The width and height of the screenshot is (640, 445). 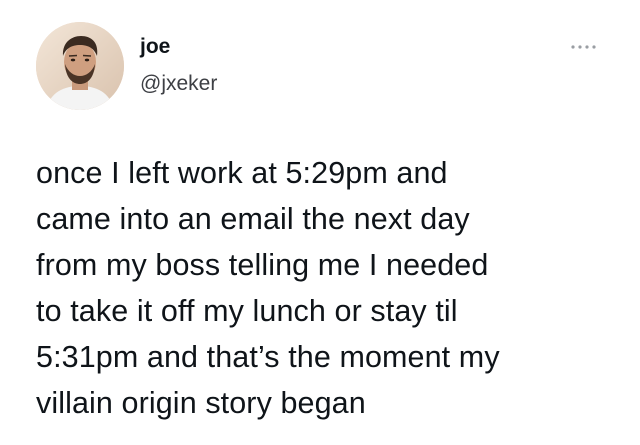 I want to click on profile-photo-icon, so click(x=80, y=66).